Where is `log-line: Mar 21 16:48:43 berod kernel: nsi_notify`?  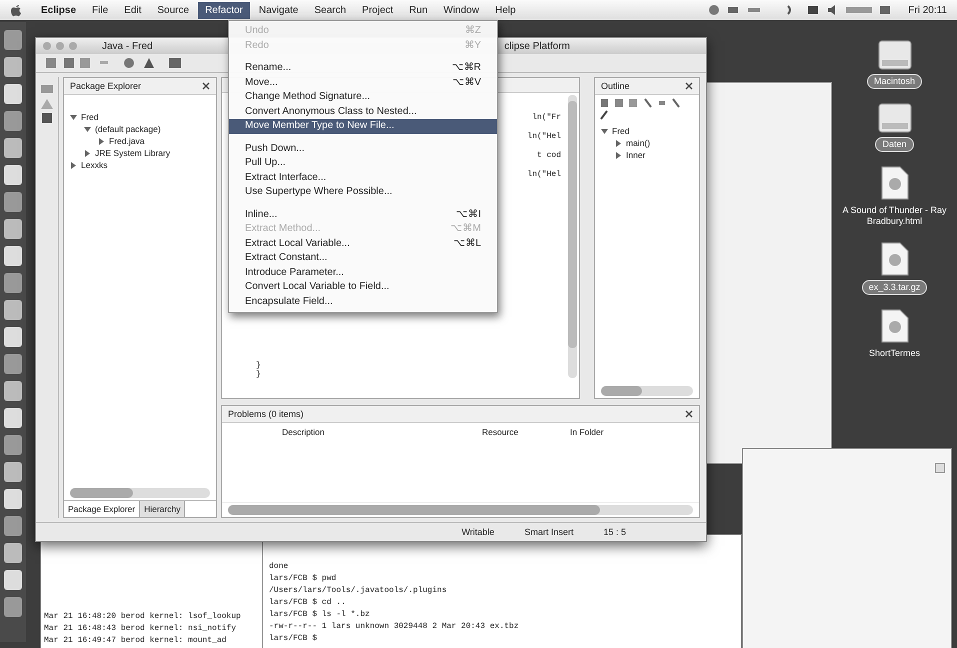
log-line: Mar 21 16:48:43 berod kernel: nsi_notify is located at coordinates (141, 629).